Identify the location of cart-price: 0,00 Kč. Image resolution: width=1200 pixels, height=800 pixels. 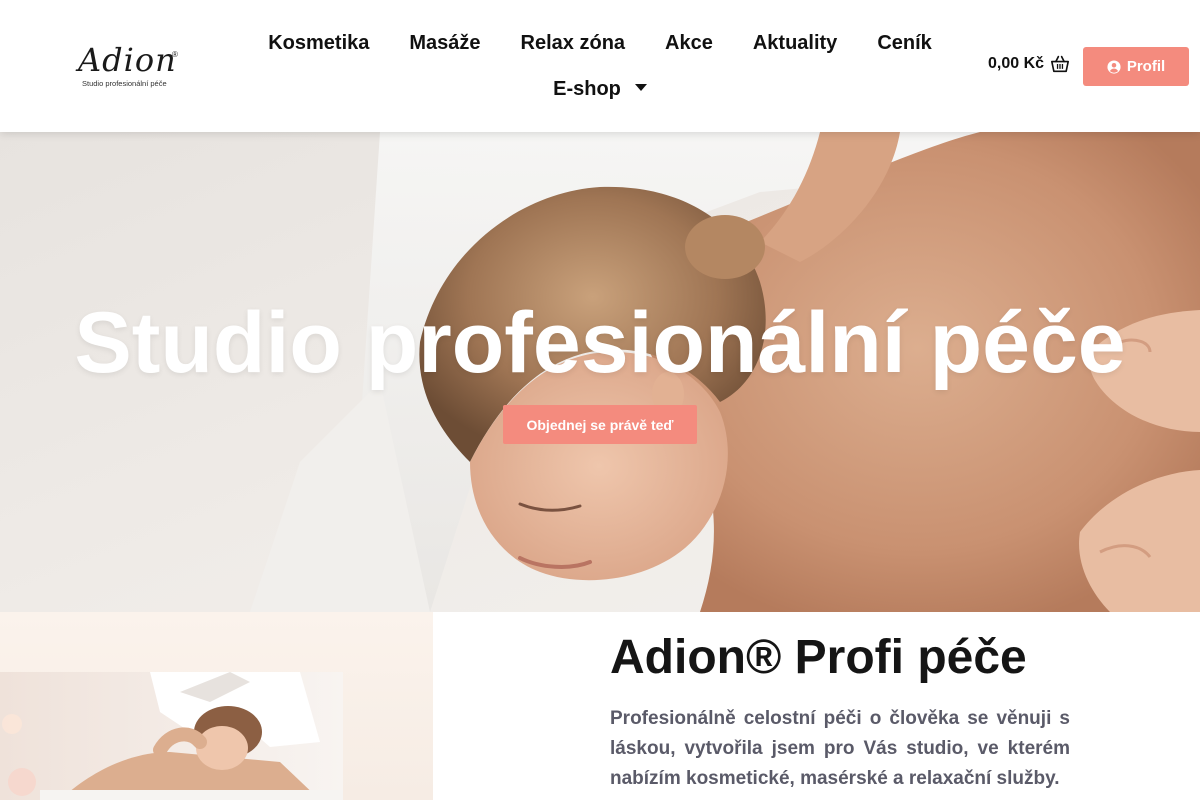
(1016, 63).